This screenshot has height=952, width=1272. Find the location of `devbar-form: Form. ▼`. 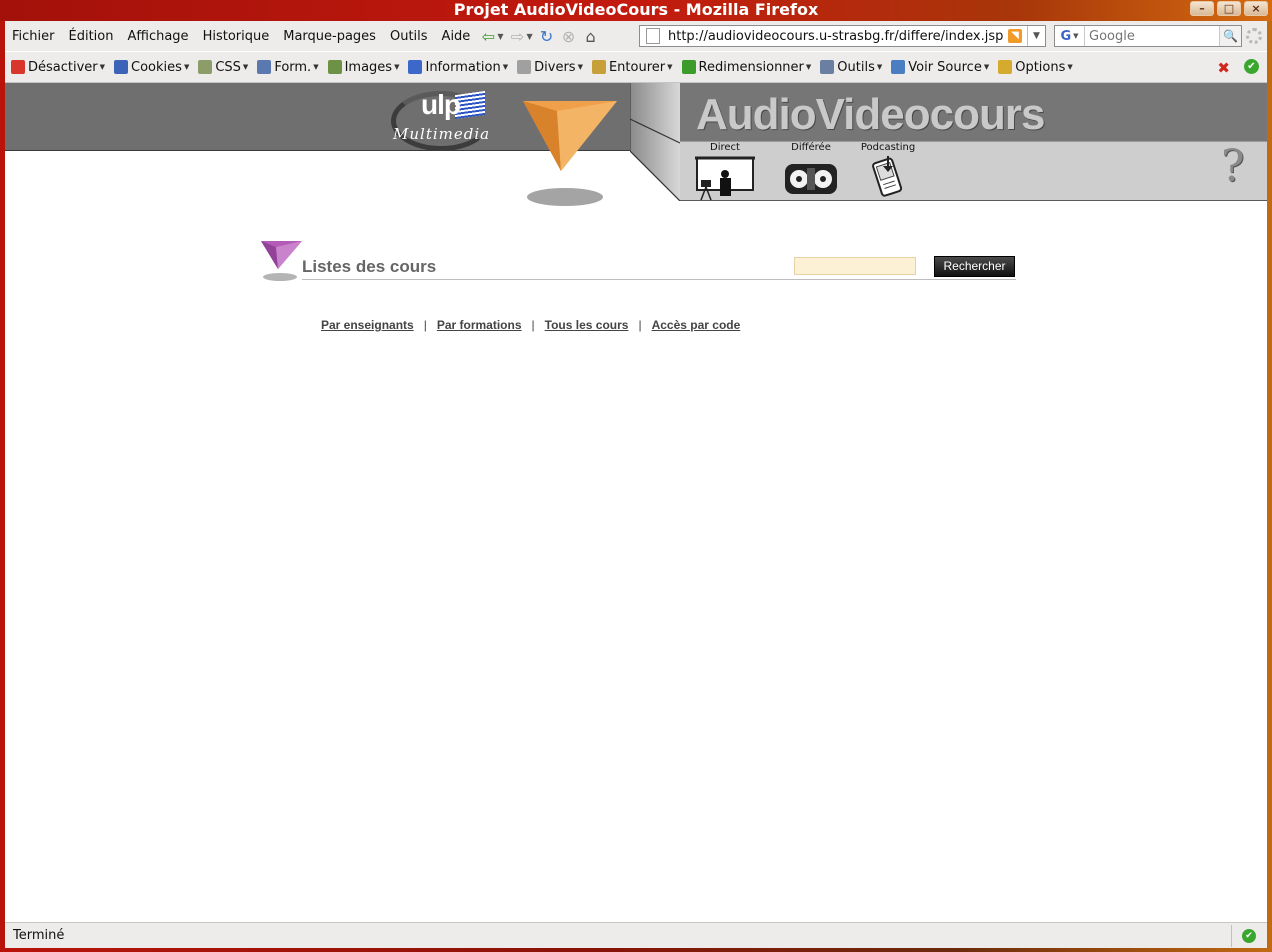

devbar-form: Form. ▼ is located at coordinates (288, 67).